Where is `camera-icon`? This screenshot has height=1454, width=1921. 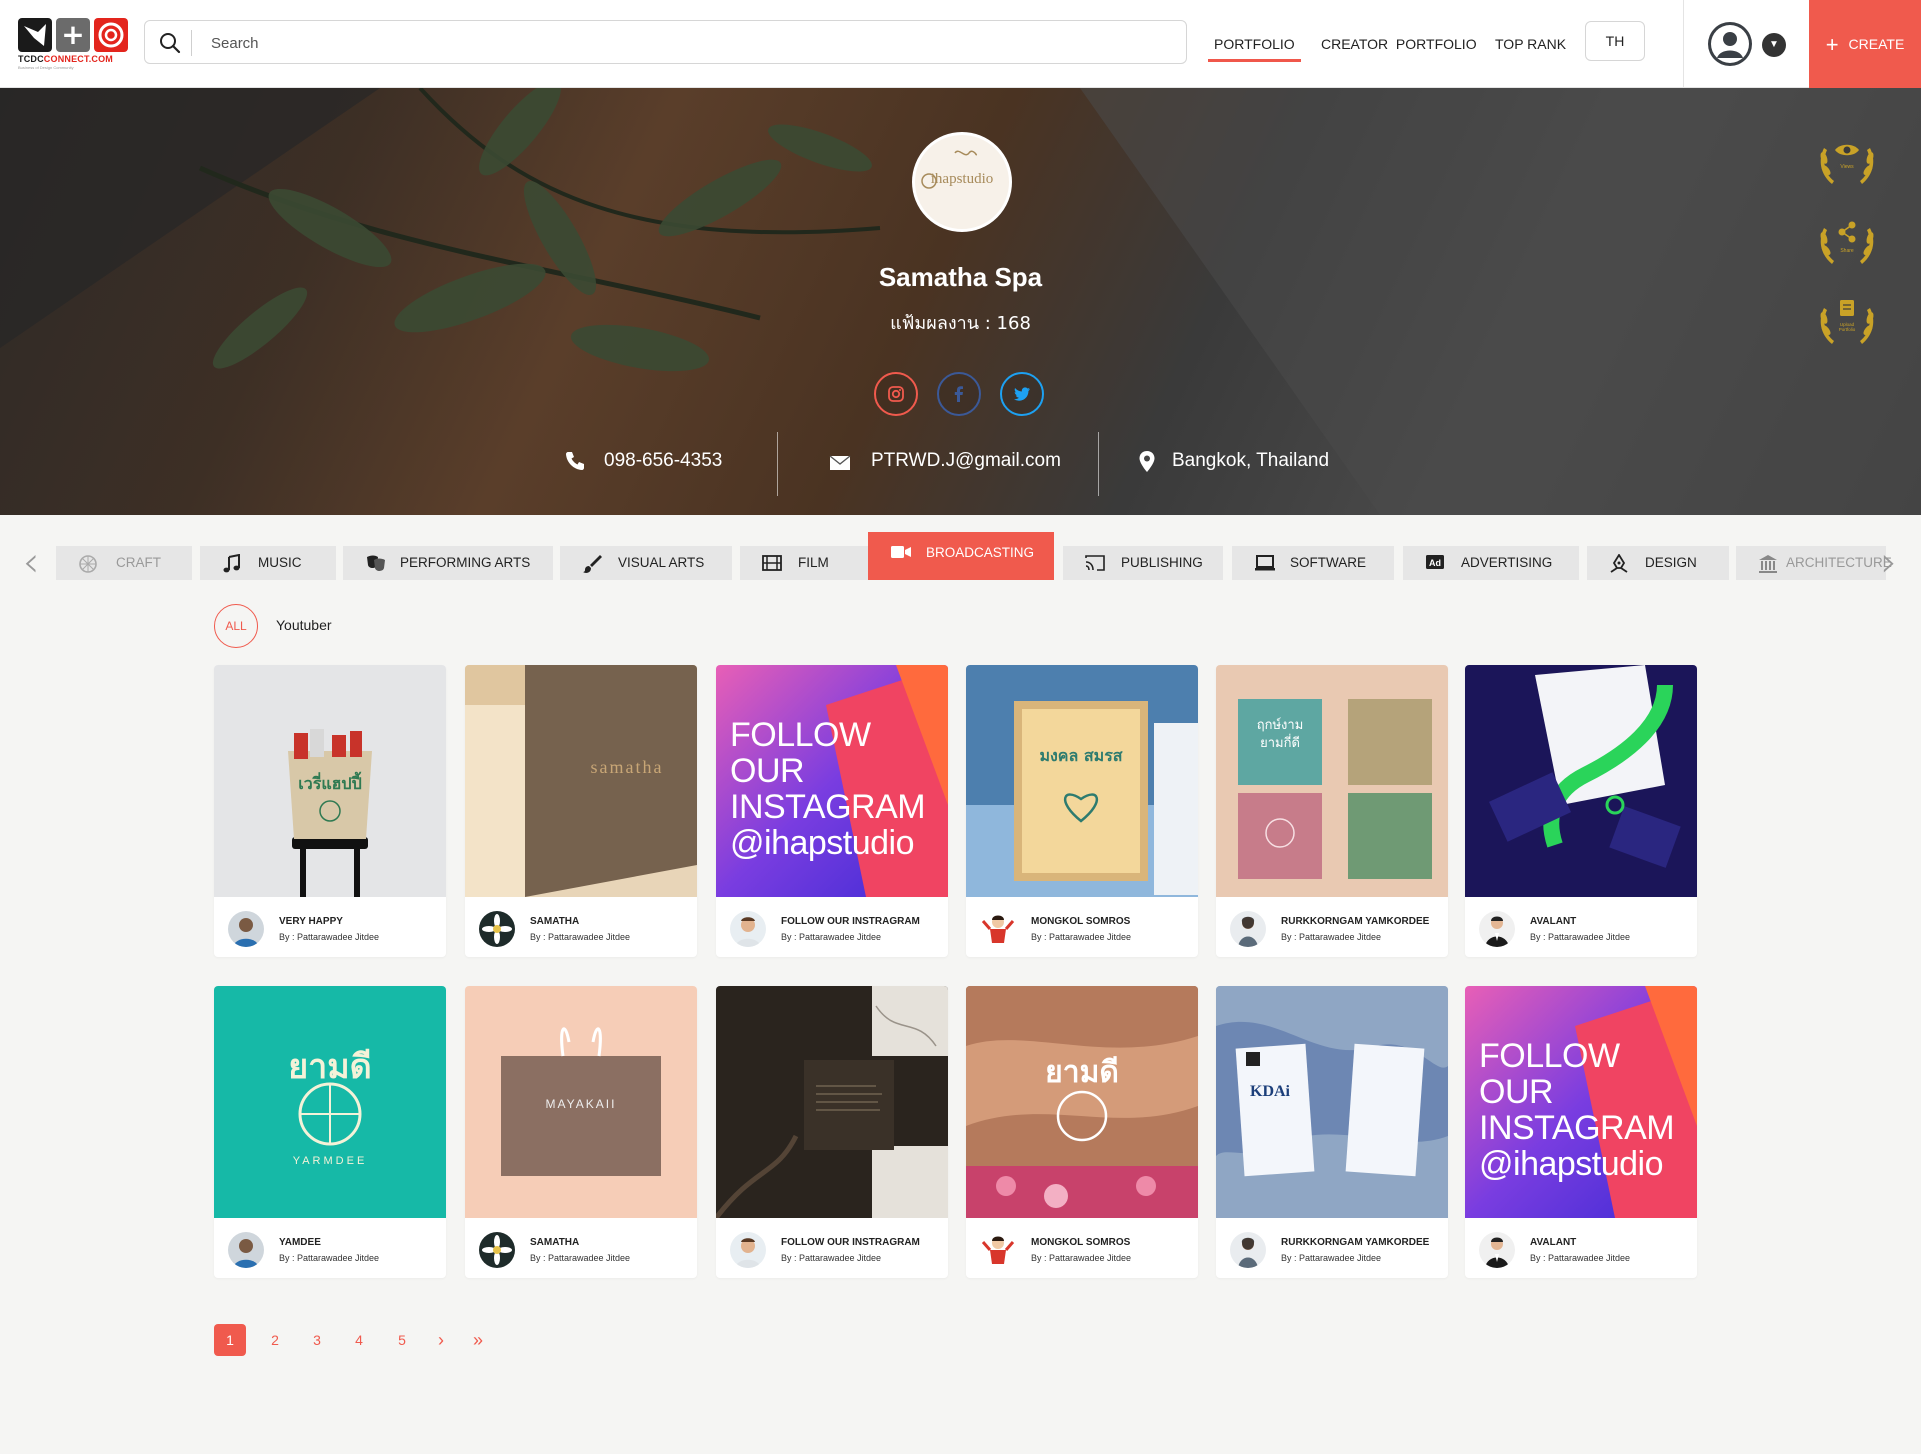
camera-icon is located at coordinates (901, 552).